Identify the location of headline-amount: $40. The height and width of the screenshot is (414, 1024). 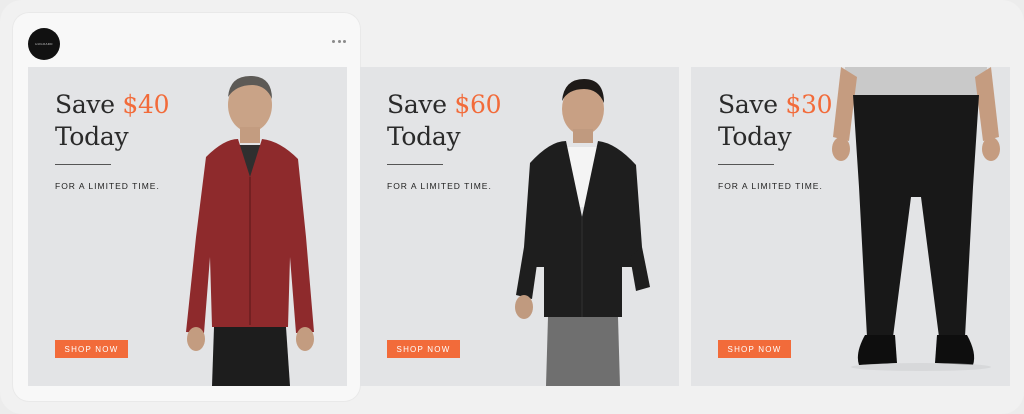
(146, 104).